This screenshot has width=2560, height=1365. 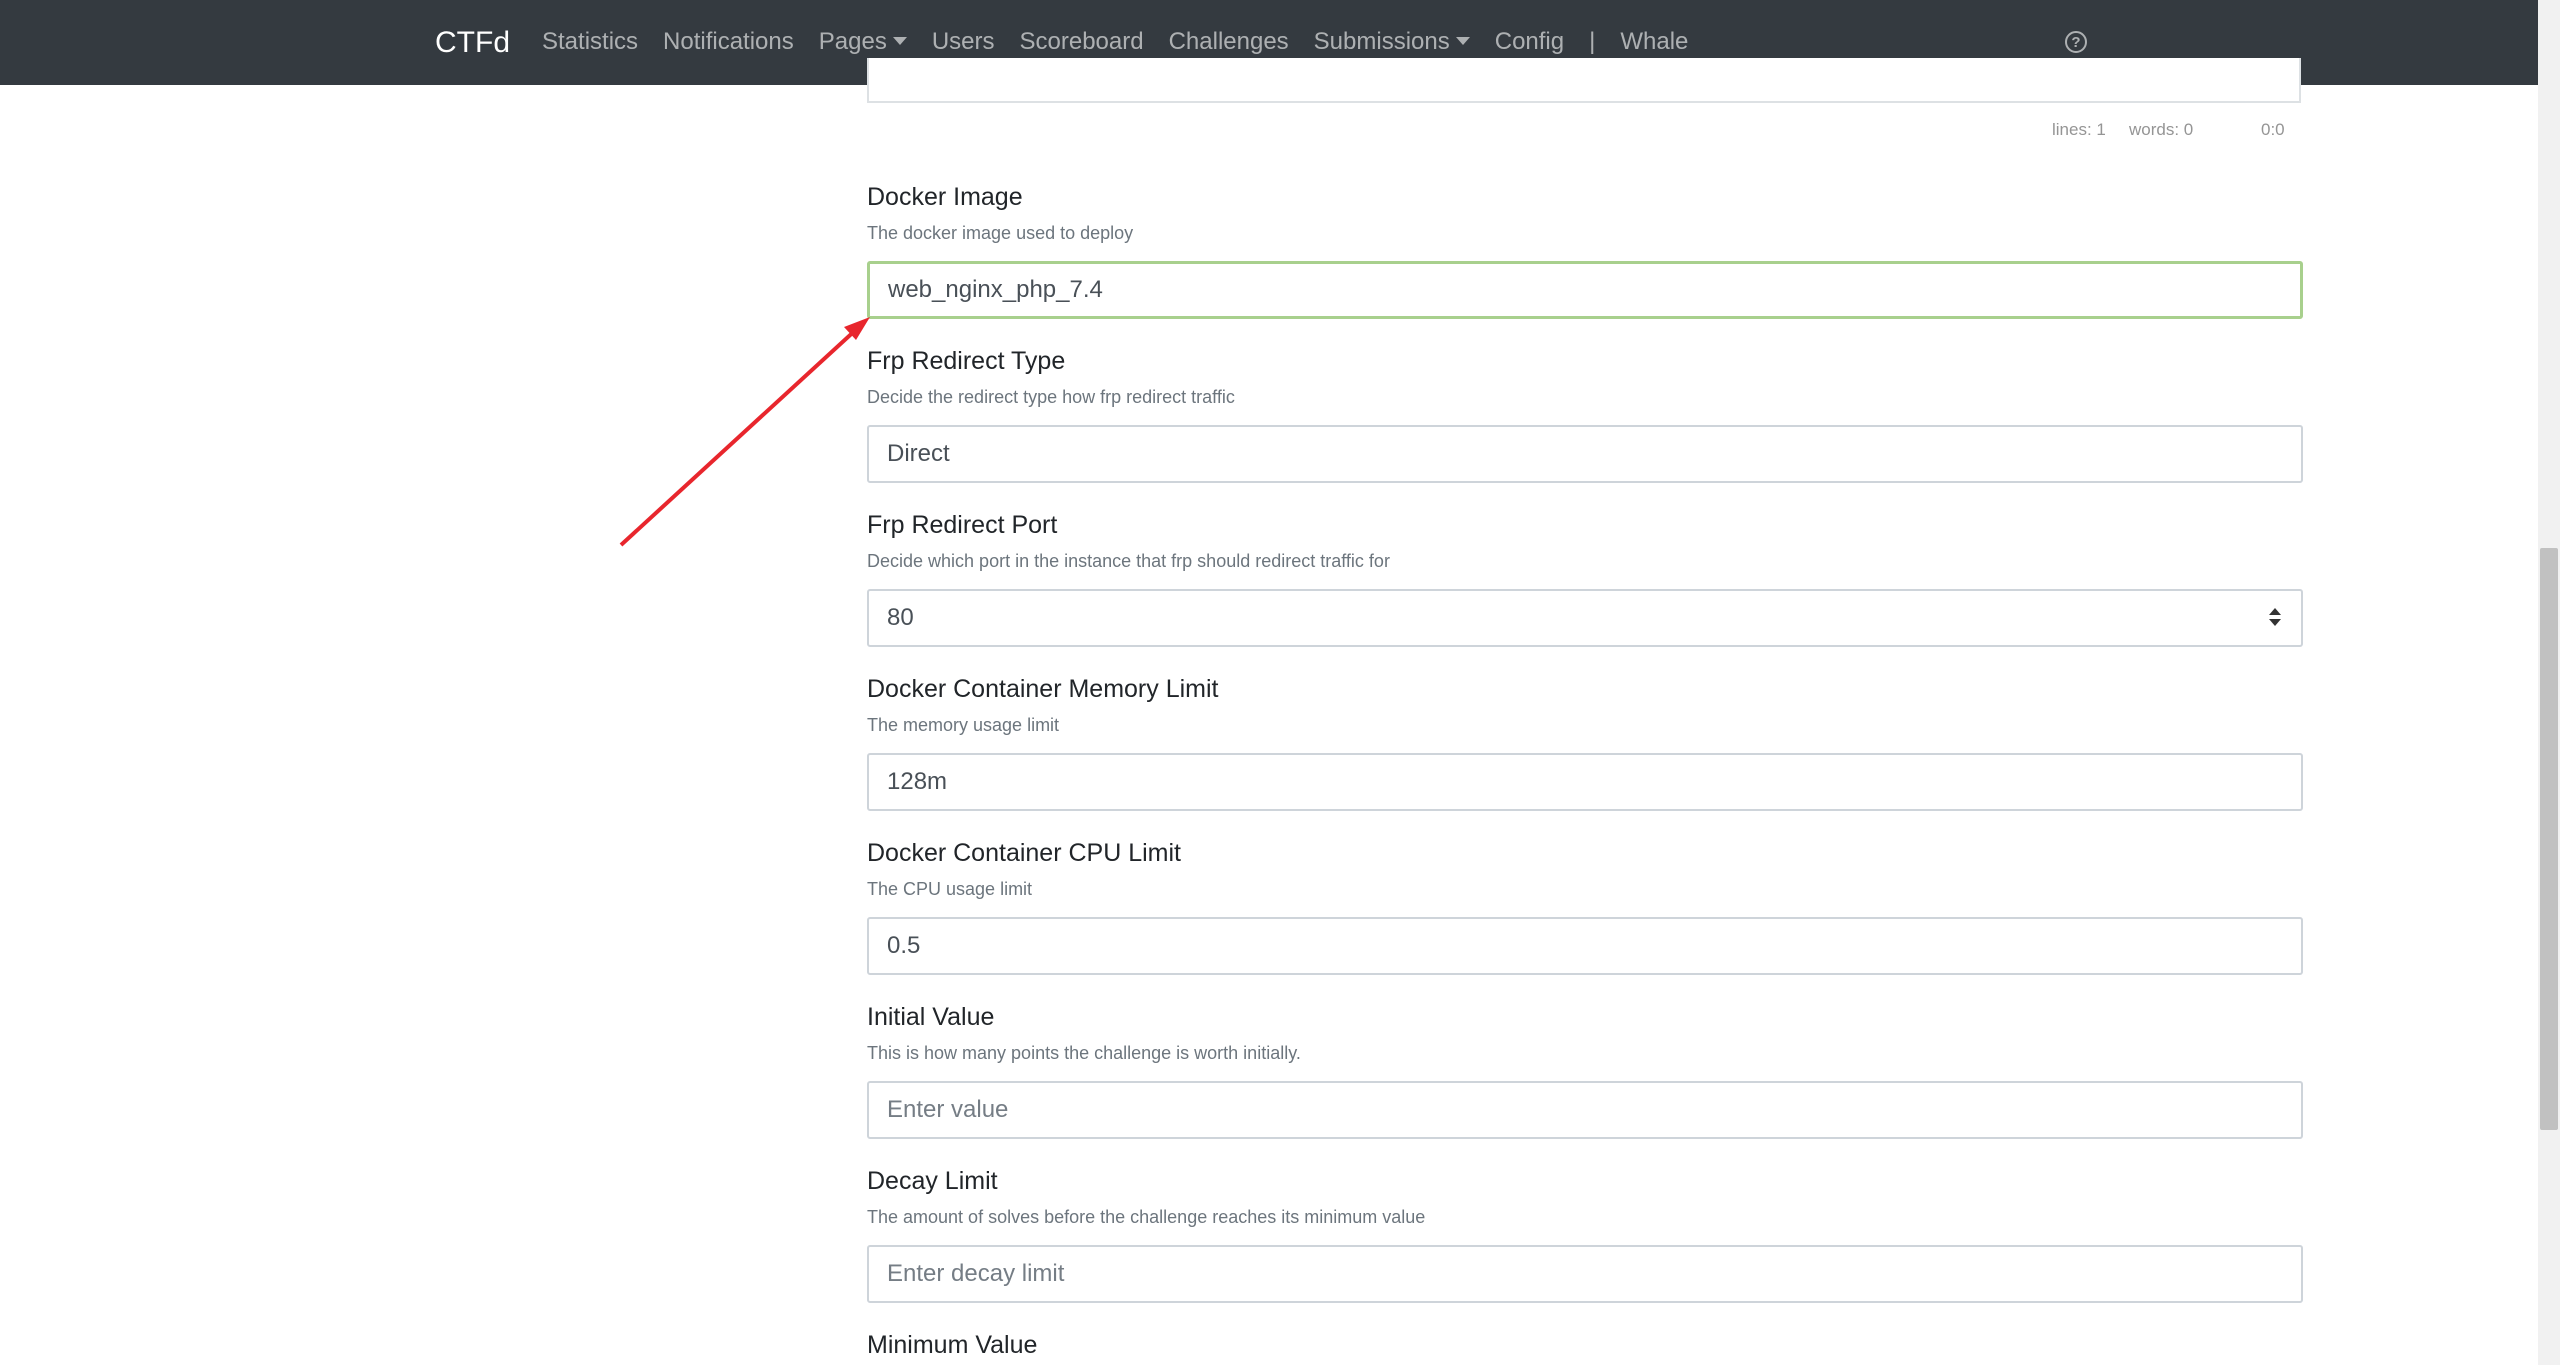 What do you see at coordinates (1585, 1110) in the screenshot?
I see `initial-value-input: Enter value` at bounding box center [1585, 1110].